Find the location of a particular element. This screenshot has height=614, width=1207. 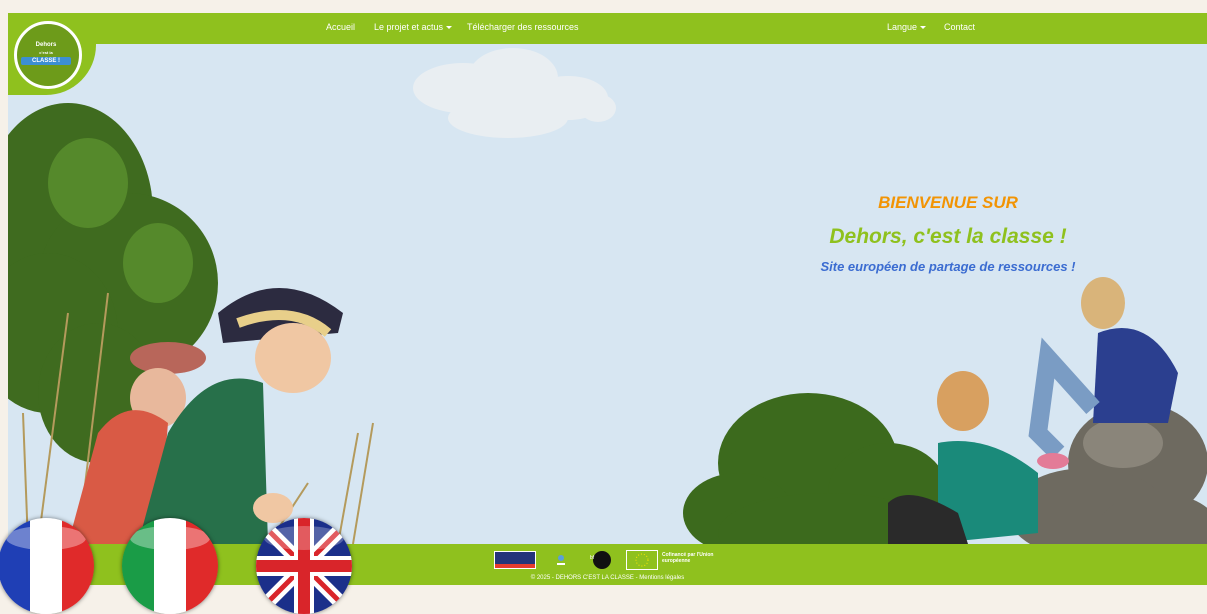

uk-flag-icon is located at coordinates (304, 566).